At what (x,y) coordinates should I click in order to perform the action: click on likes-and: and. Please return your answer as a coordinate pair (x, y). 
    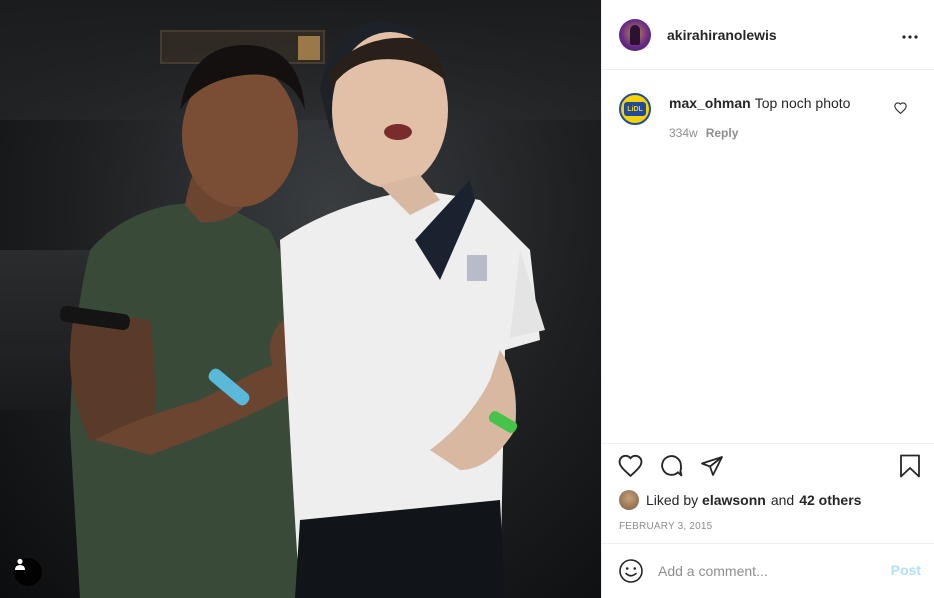
    Looking at the image, I should click on (782, 500).